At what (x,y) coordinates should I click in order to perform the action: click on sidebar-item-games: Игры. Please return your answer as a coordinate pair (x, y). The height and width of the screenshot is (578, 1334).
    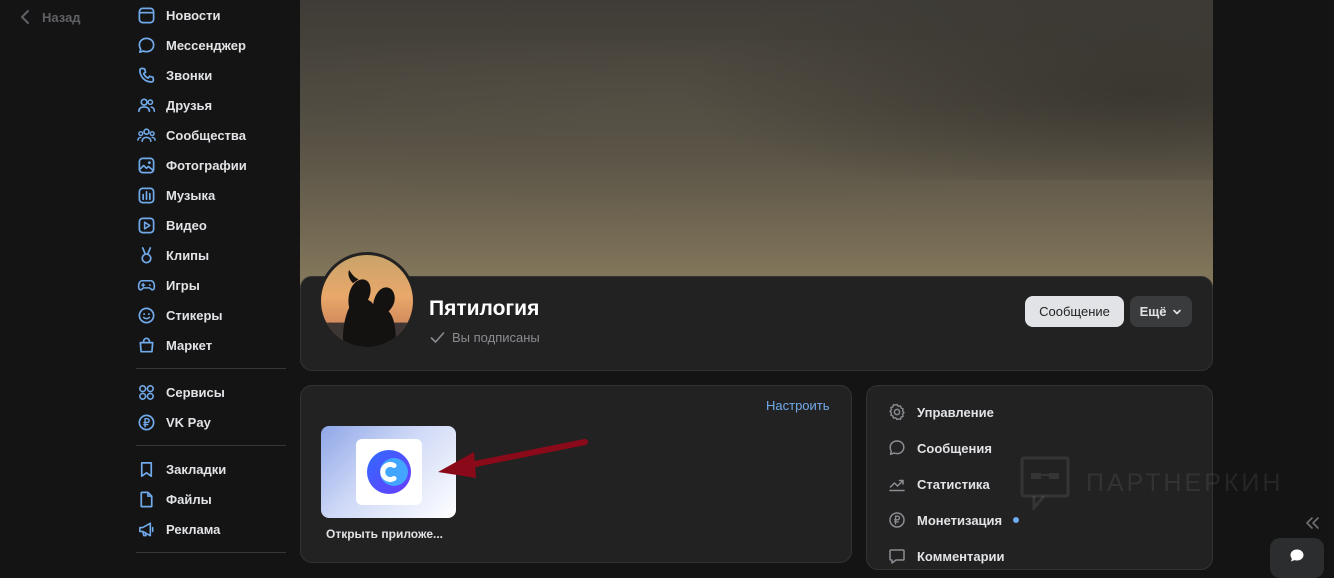
    Looking at the image, I should click on (211, 285).